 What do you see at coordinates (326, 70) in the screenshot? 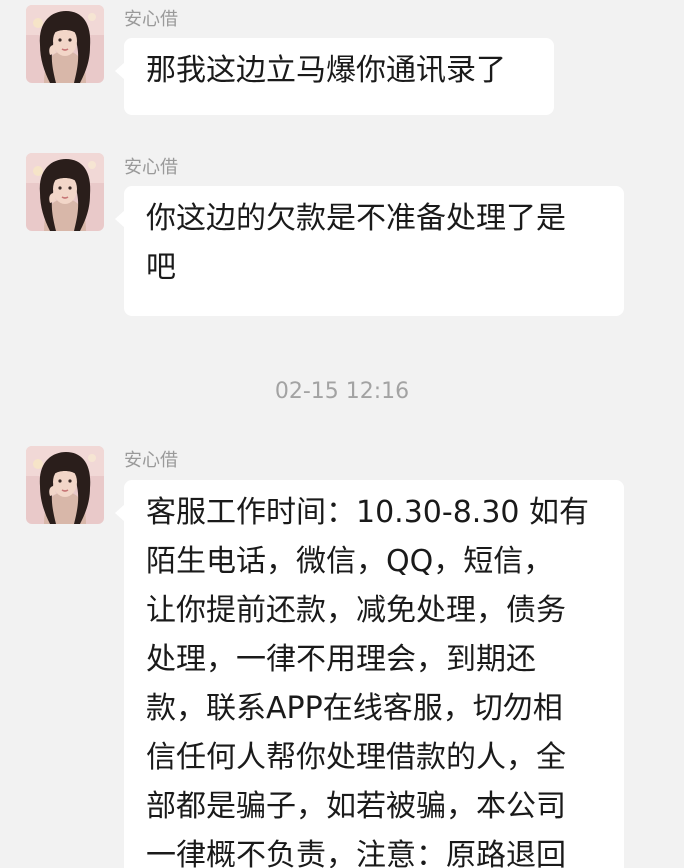
I see `message-line: 那我这边立马爆你通讯录了` at bounding box center [326, 70].